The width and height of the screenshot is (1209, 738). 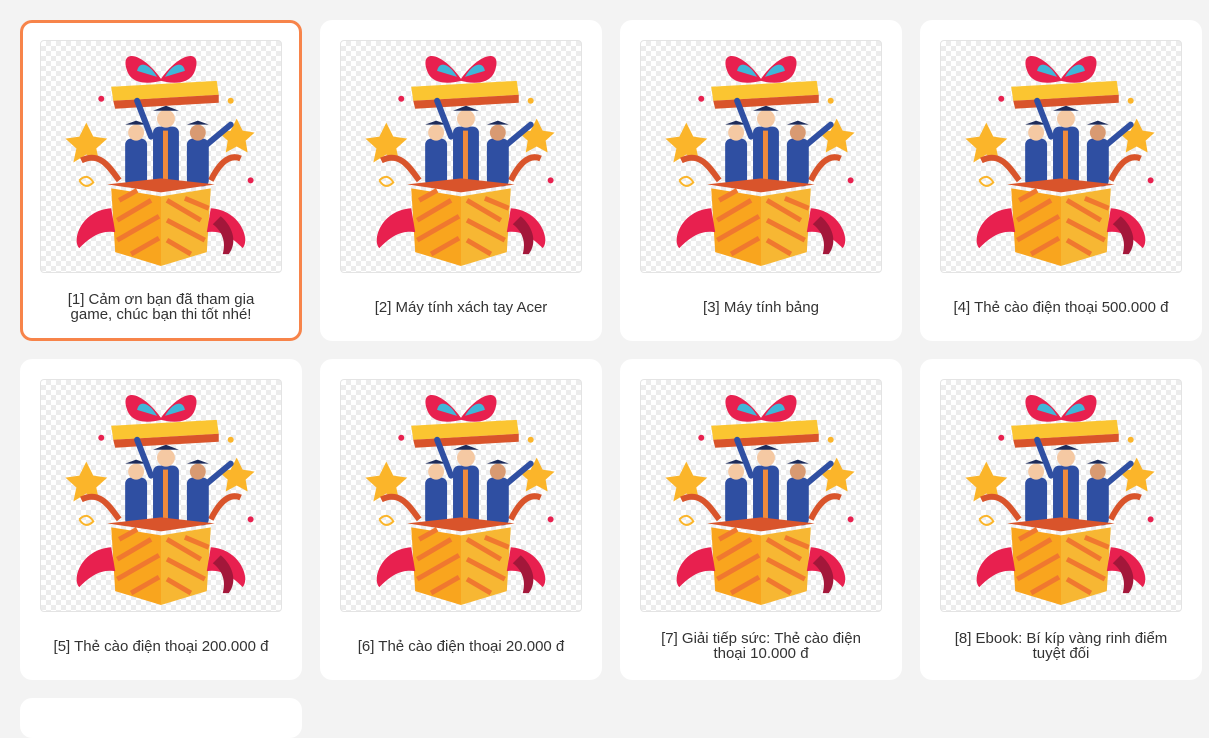 I want to click on prize-label: [4] Thẻ cào điện thoại 500.000 đ, so click(x=1061, y=307).